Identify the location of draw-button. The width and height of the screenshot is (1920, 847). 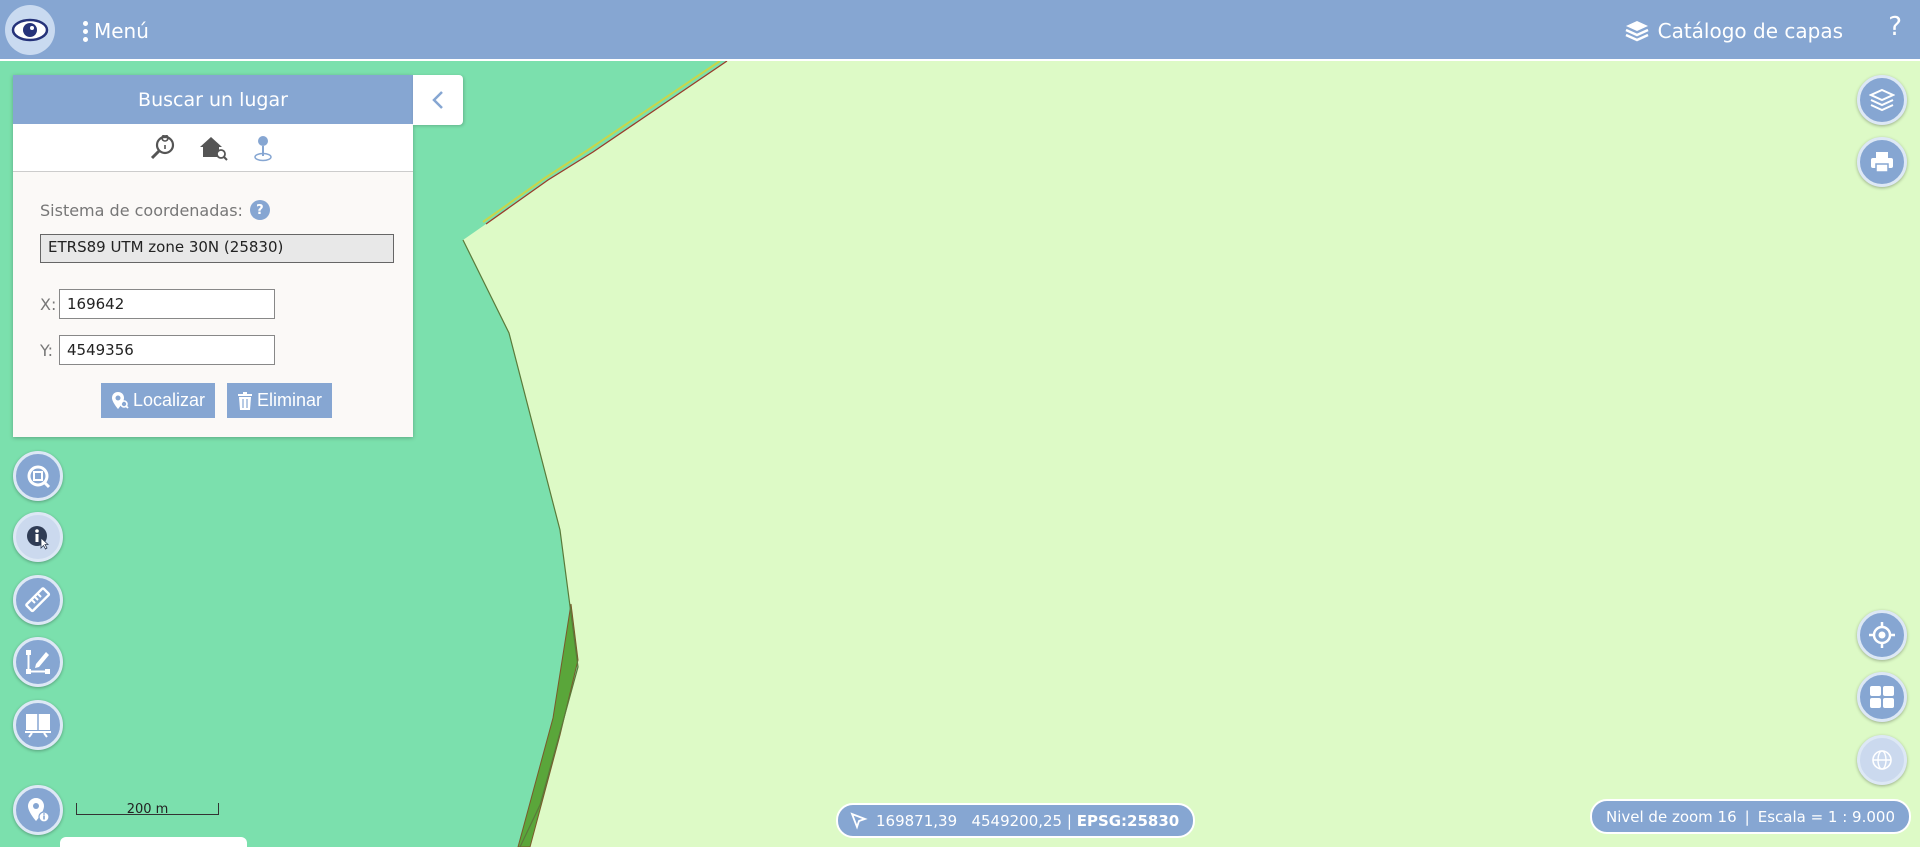
(38, 662).